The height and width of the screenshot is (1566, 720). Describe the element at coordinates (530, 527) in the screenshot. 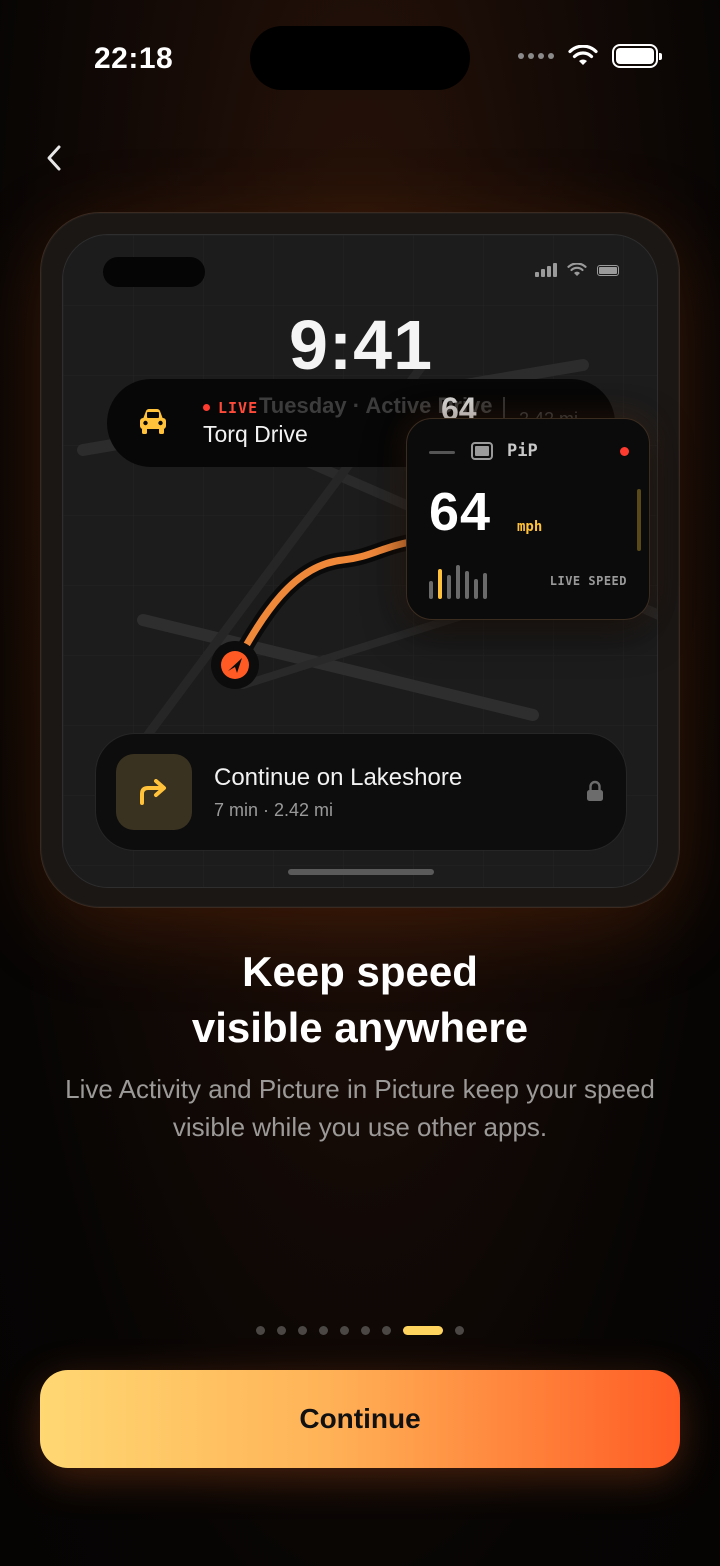

I see `pip-unit: mph` at that location.